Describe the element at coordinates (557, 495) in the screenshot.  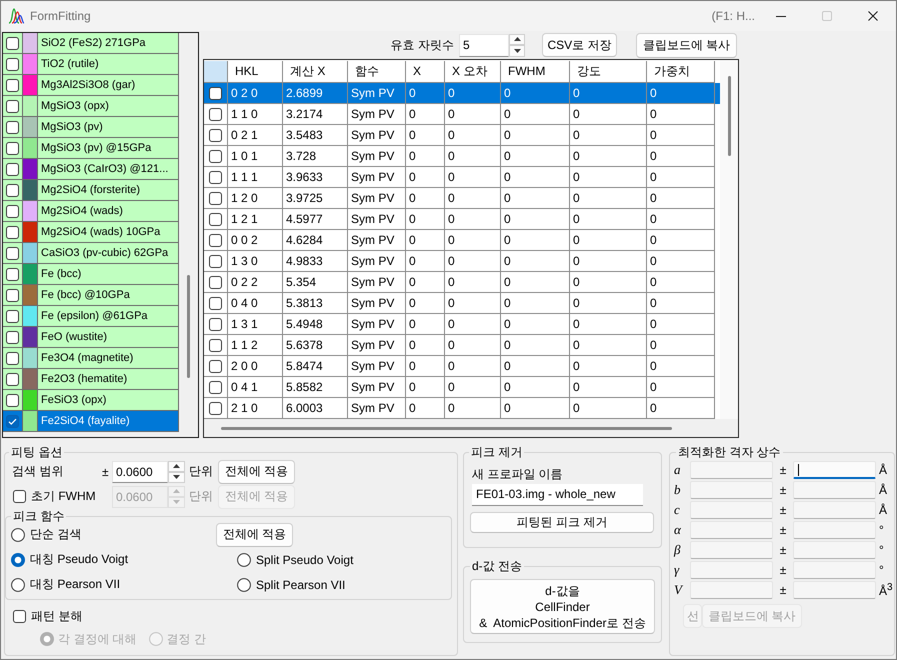
I see `profile-name-field: FE01-03.img - whole_new` at that location.